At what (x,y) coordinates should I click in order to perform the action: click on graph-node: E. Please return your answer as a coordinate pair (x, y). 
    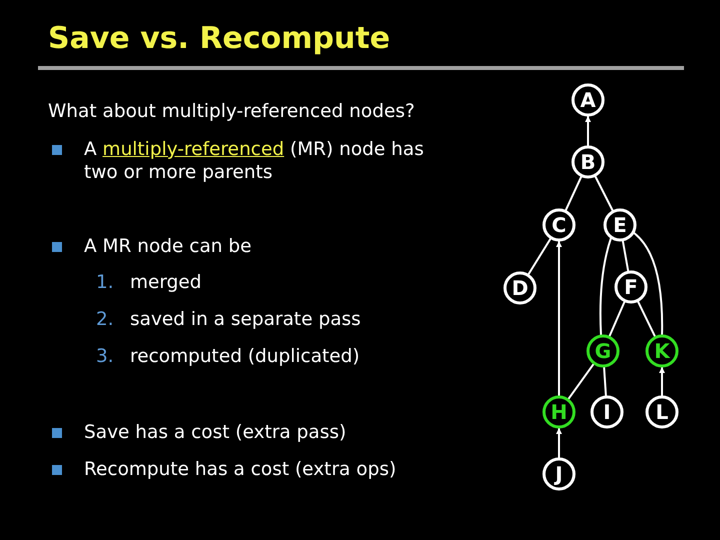
    Looking at the image, I should click on (620, 225).